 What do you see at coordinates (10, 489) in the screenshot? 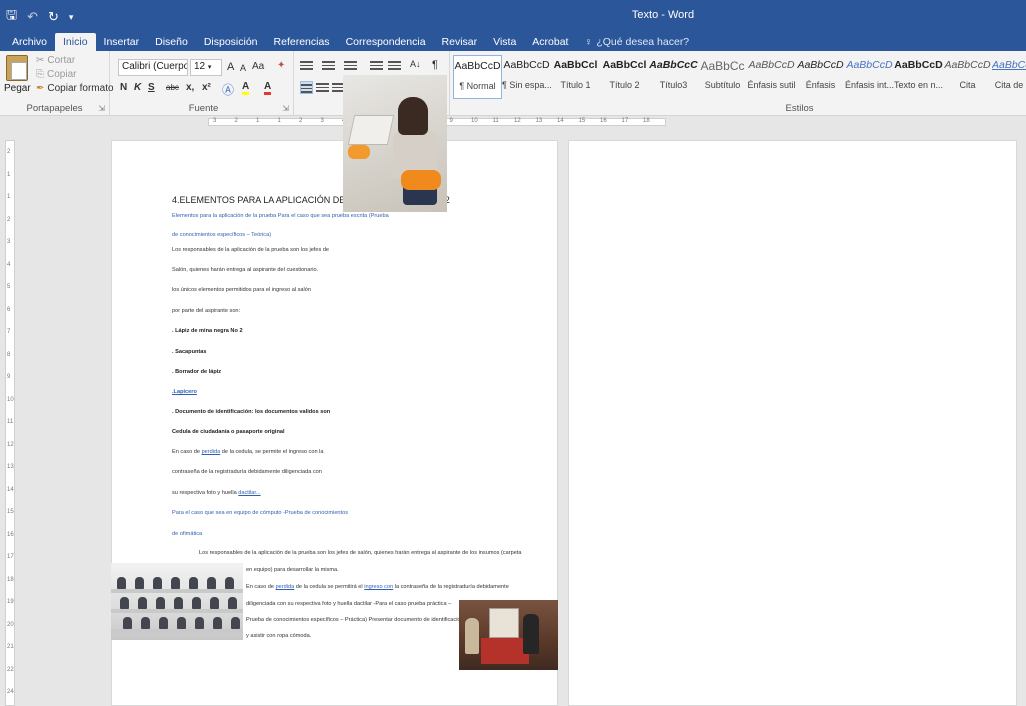
I see `ruler-tick: 14` at bounding box center [10, 489].